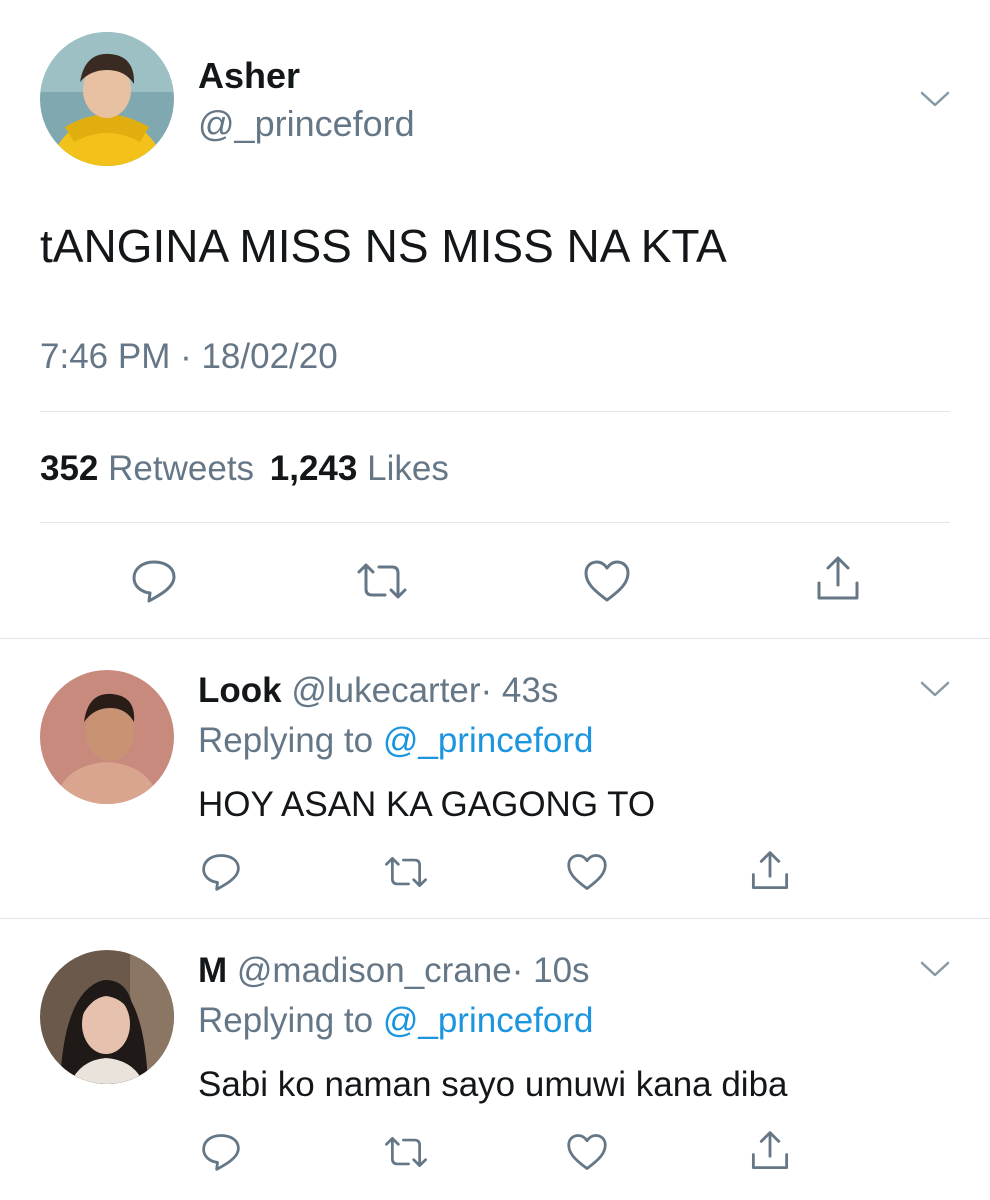 Image resolution: width=990 pixels, height=1200 pixels. Describe the element at coordinates (383, 246) in the screenshot. I see `tweet-text: tANGINA MISS NS MISS NA KTA` at that location.